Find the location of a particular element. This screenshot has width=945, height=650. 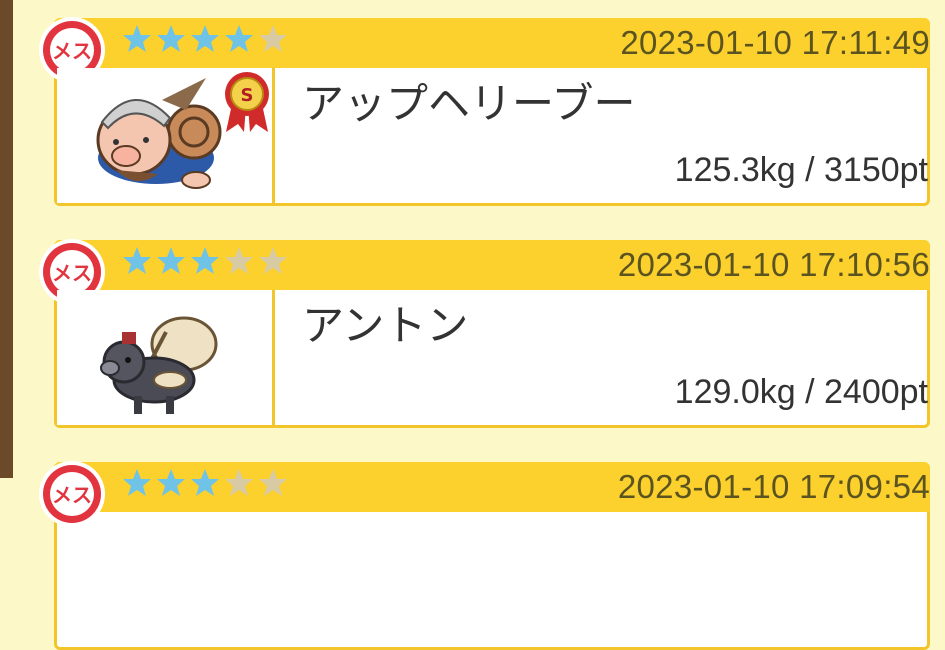

rank-s-badge-icon: S is located at coordinates (247, 102).